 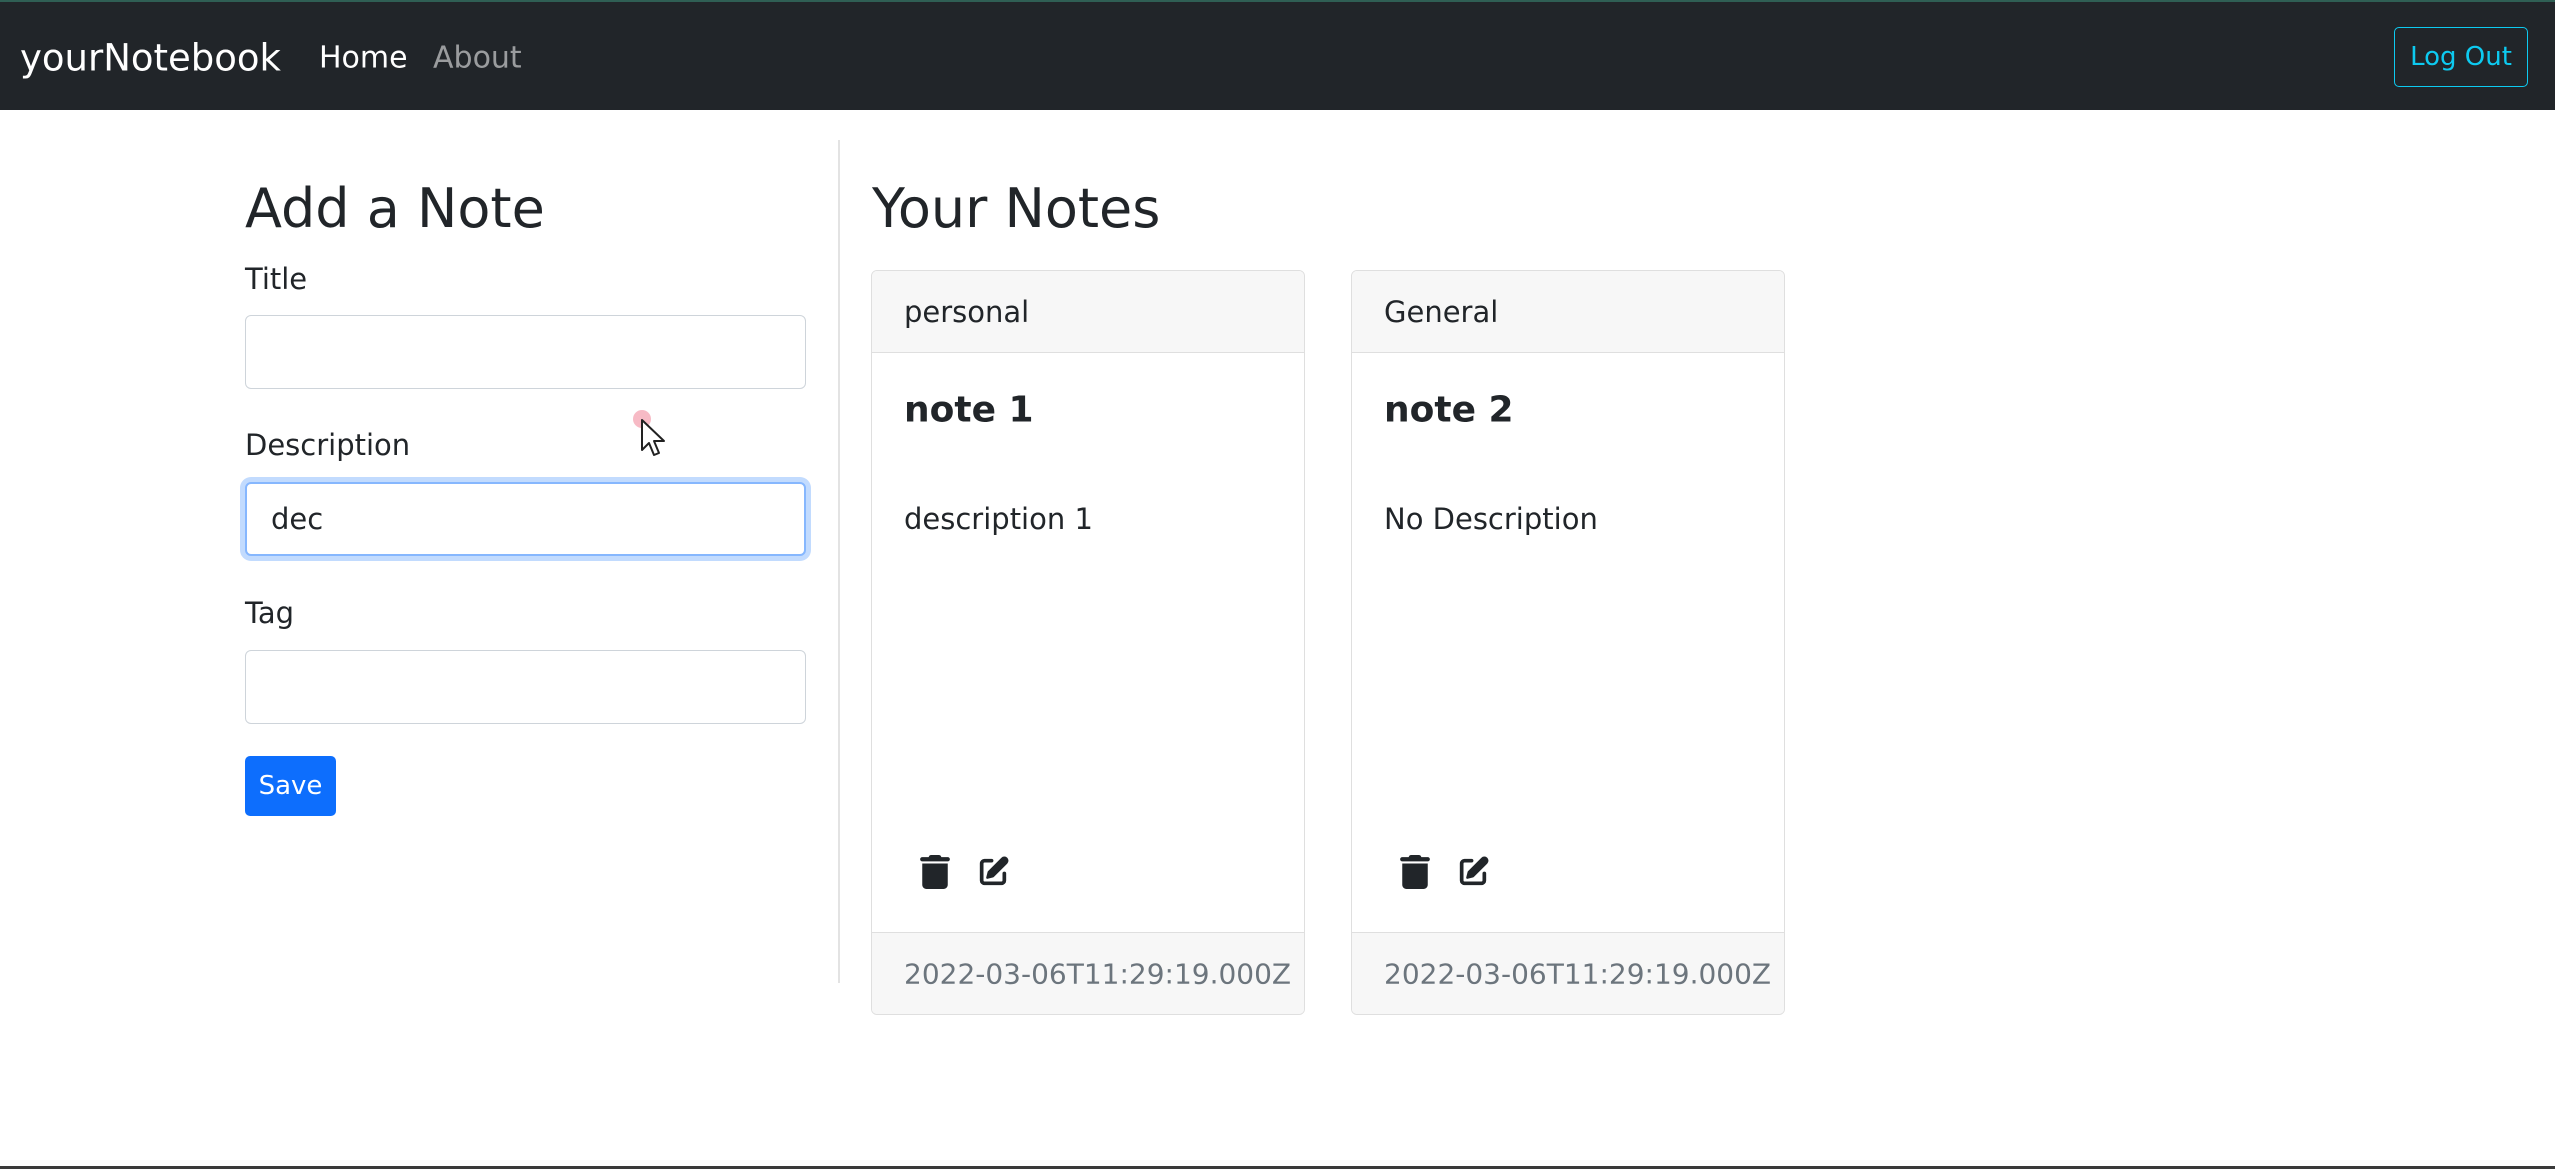 I want to click on note-title: note 2, so click(x=1449, y=410).